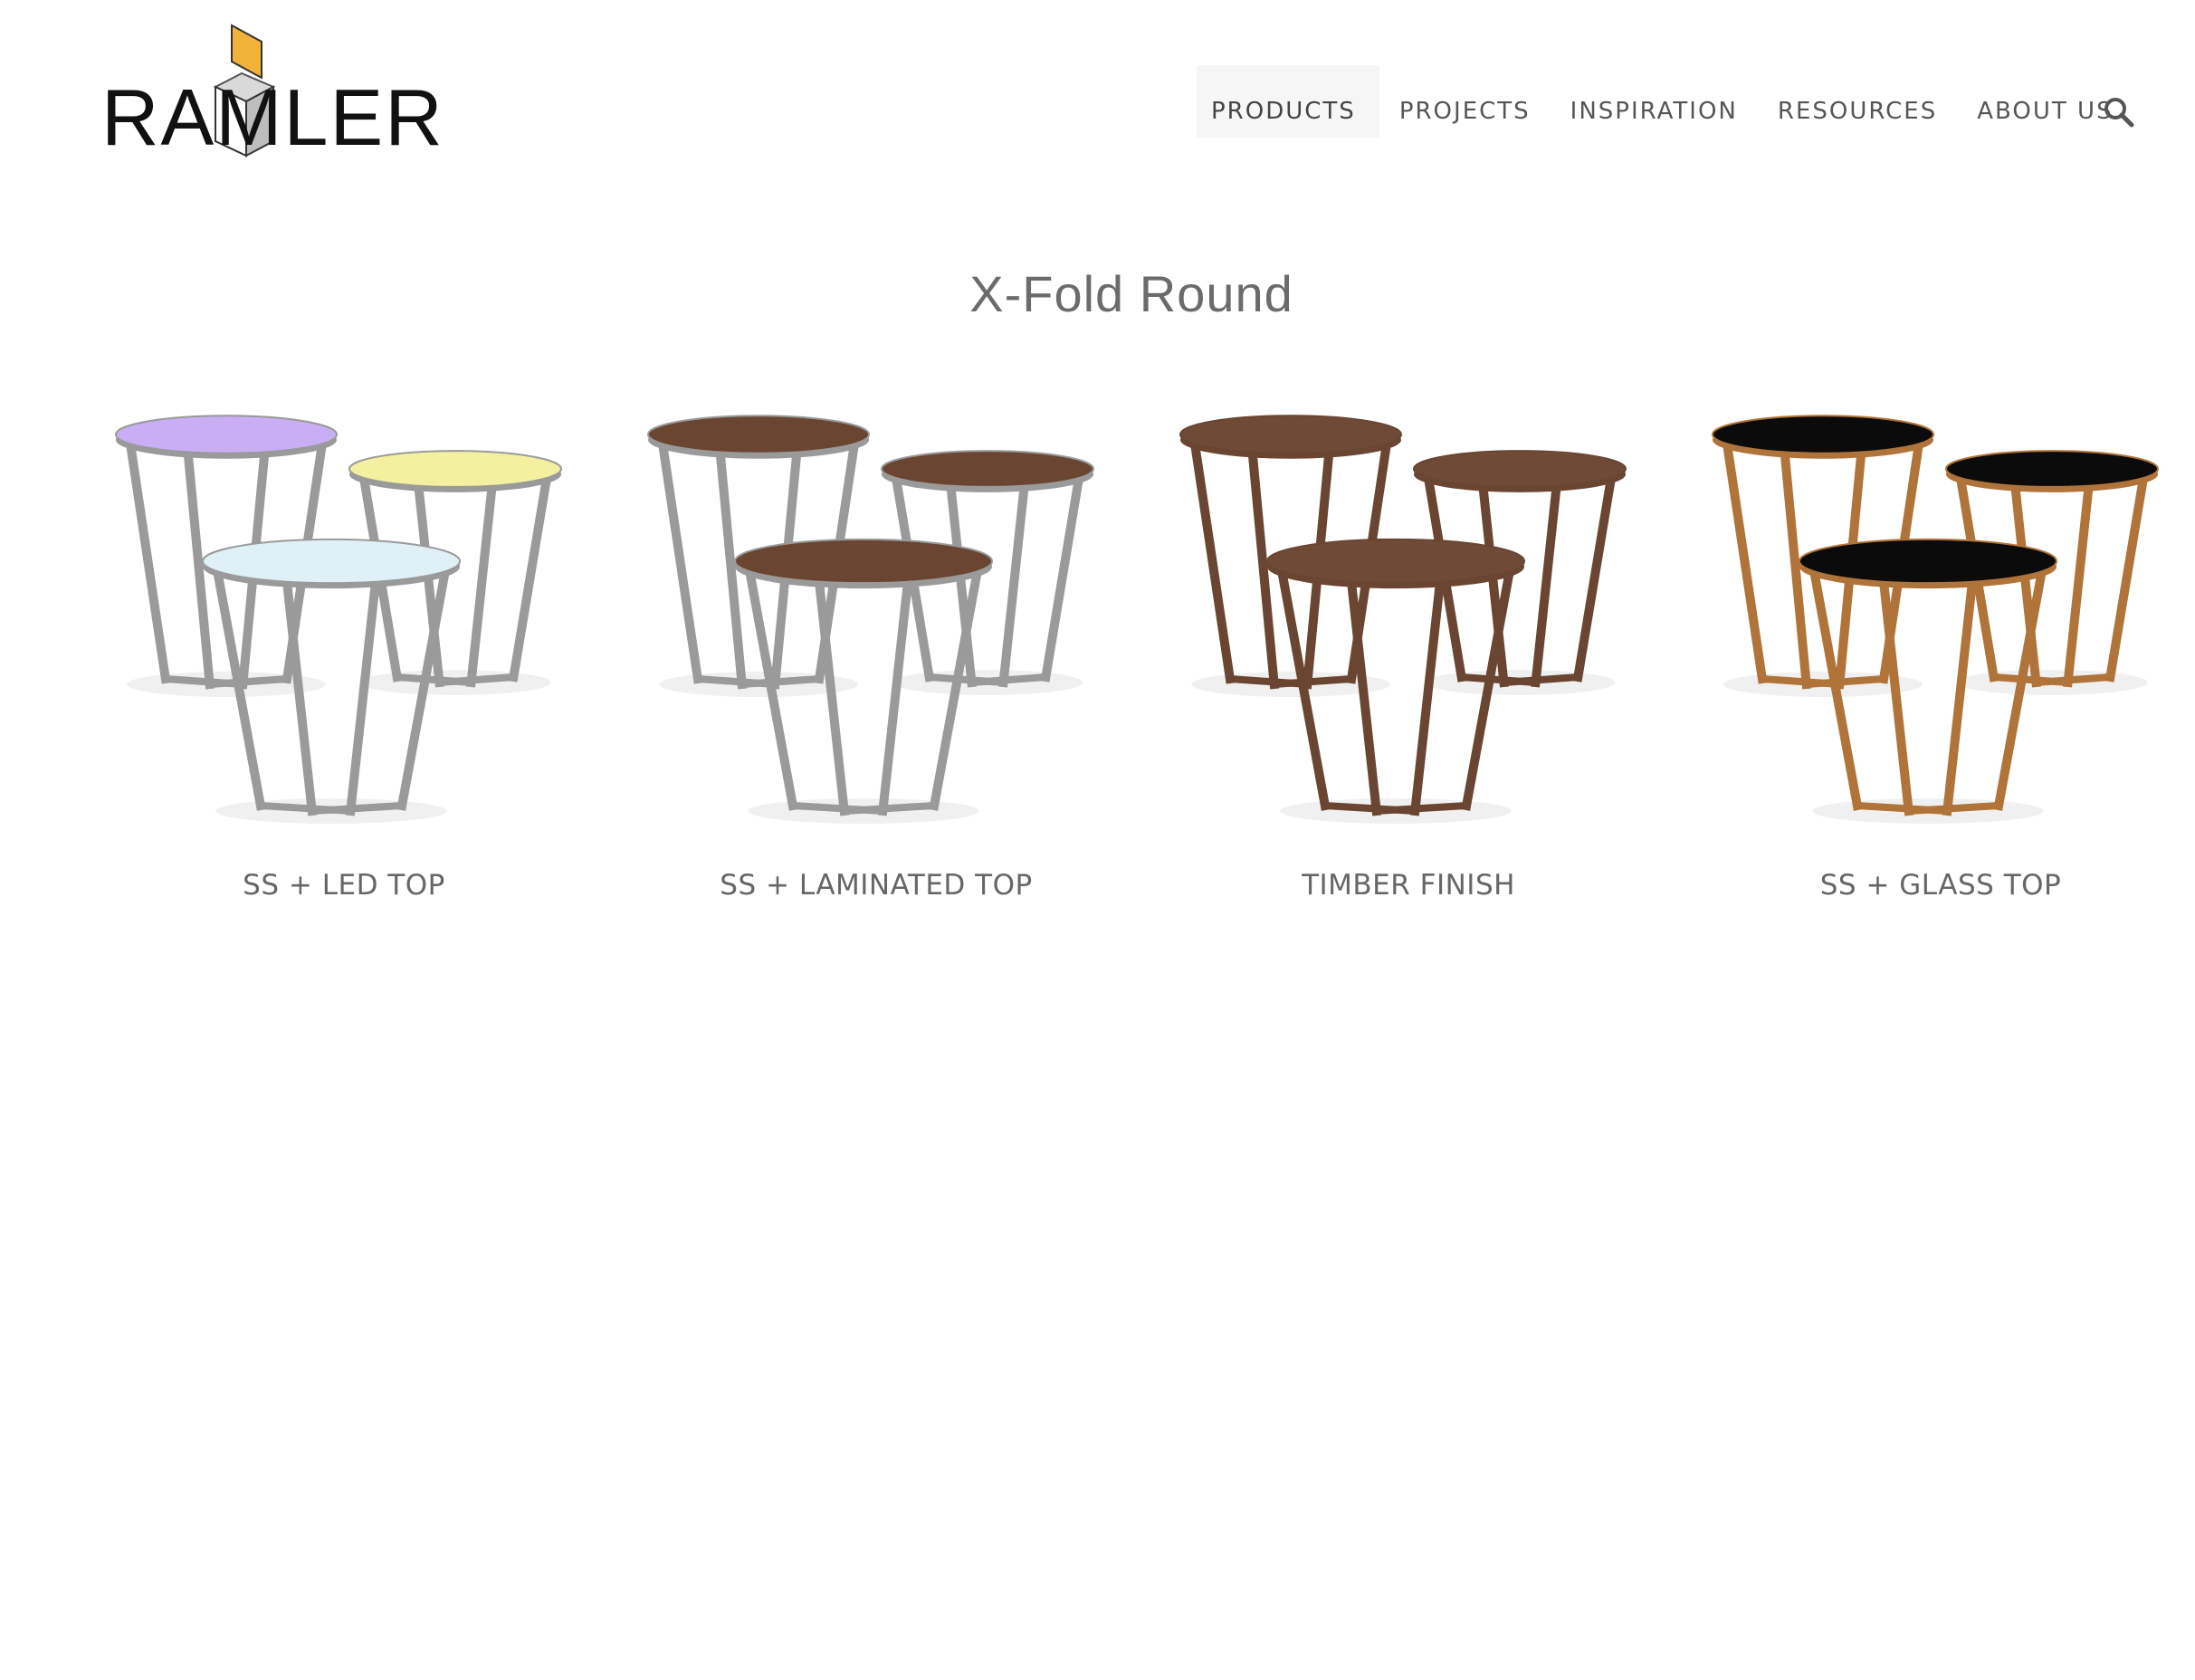 This screenshot has height=1680, width=2195. I want to click on product-label: SS + LAMINATED TOP, so click(876, 886).